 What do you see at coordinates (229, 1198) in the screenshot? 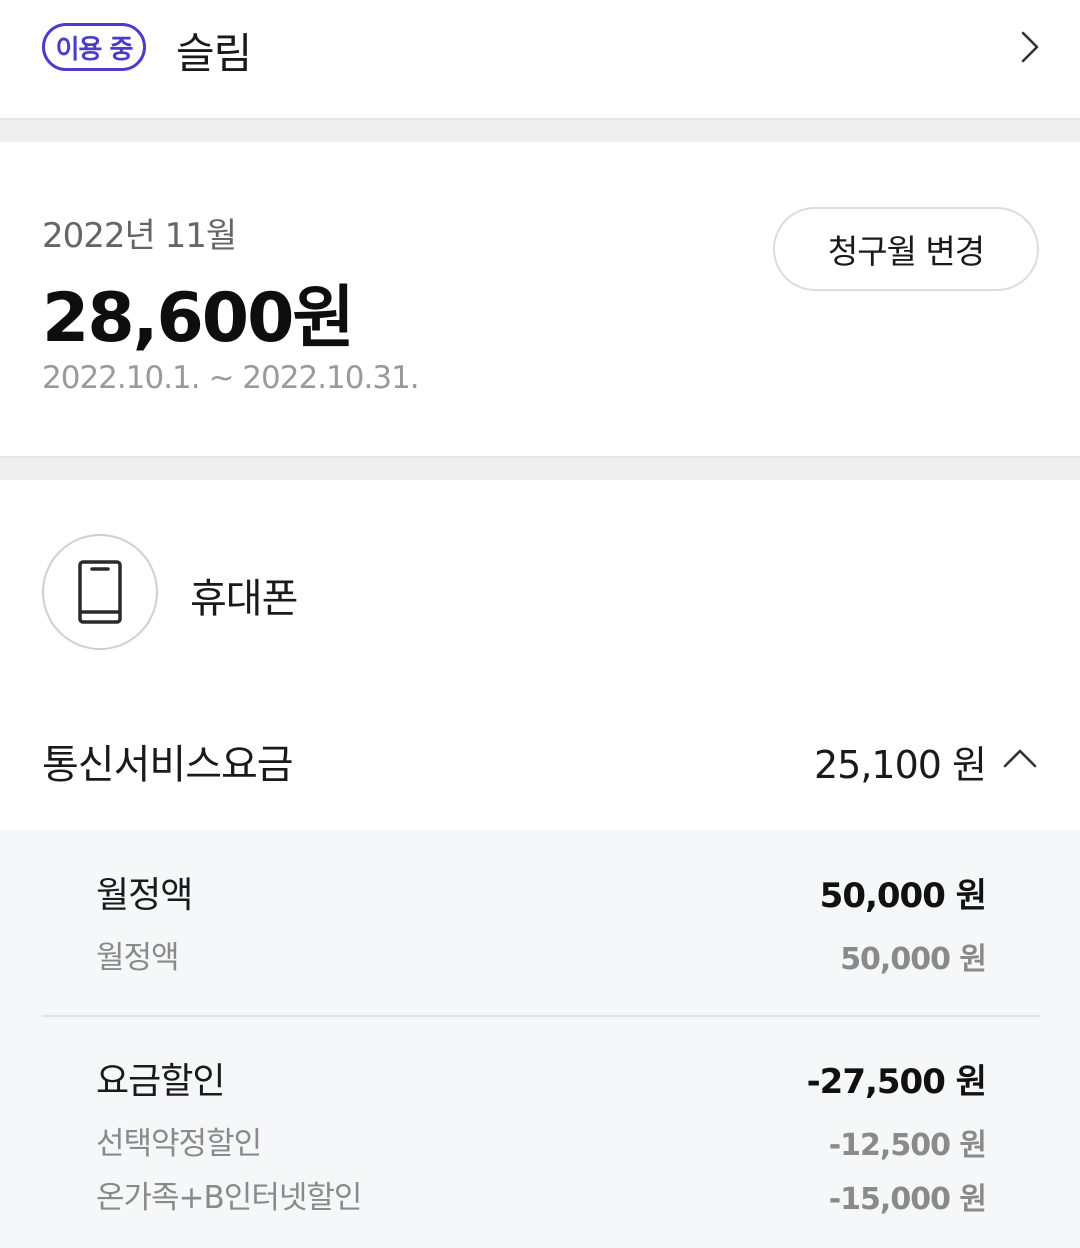
I see `detail-item-label: 온가족+B인터넷할인` at bounding box center [229, 1198].